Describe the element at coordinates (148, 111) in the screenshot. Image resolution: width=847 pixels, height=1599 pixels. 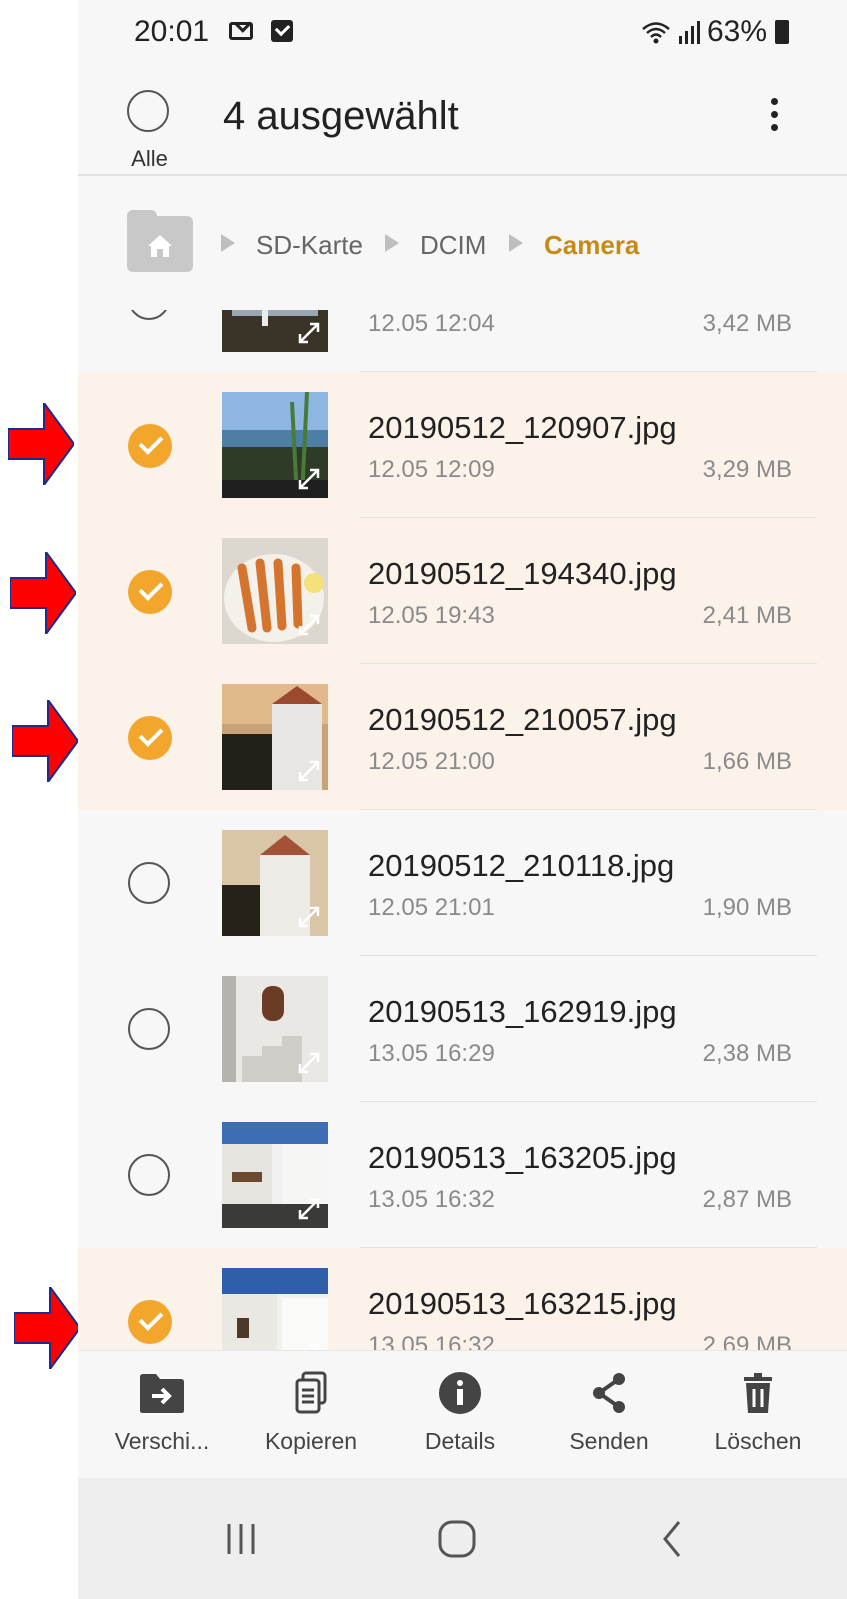
I see `select-all-checkbox` at that location.